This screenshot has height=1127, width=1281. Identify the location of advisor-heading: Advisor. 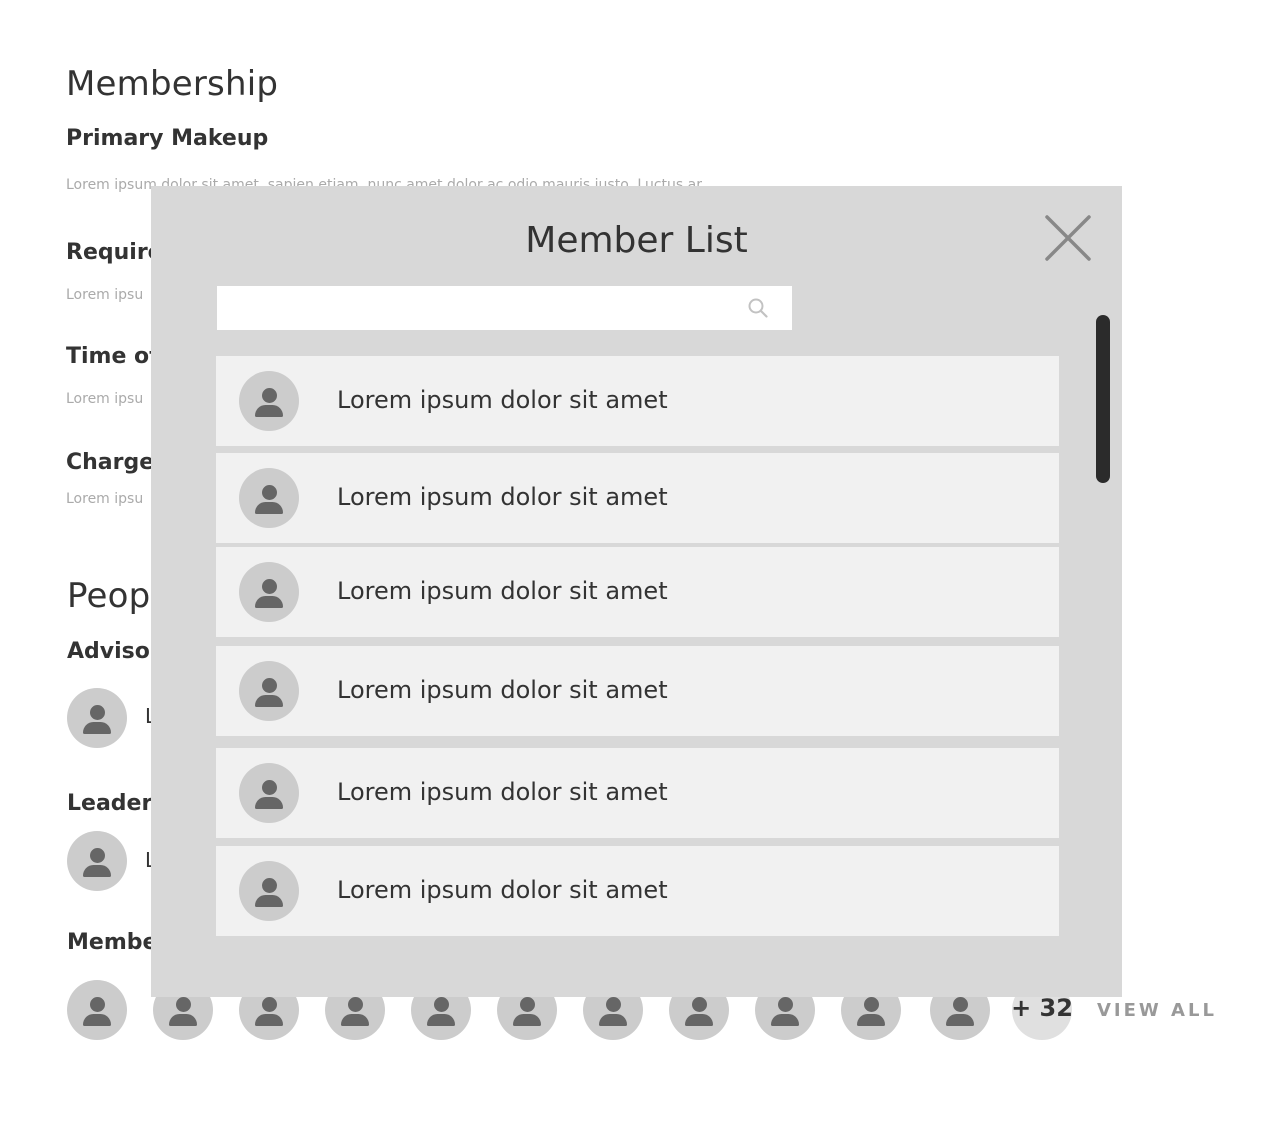
(114, 651).